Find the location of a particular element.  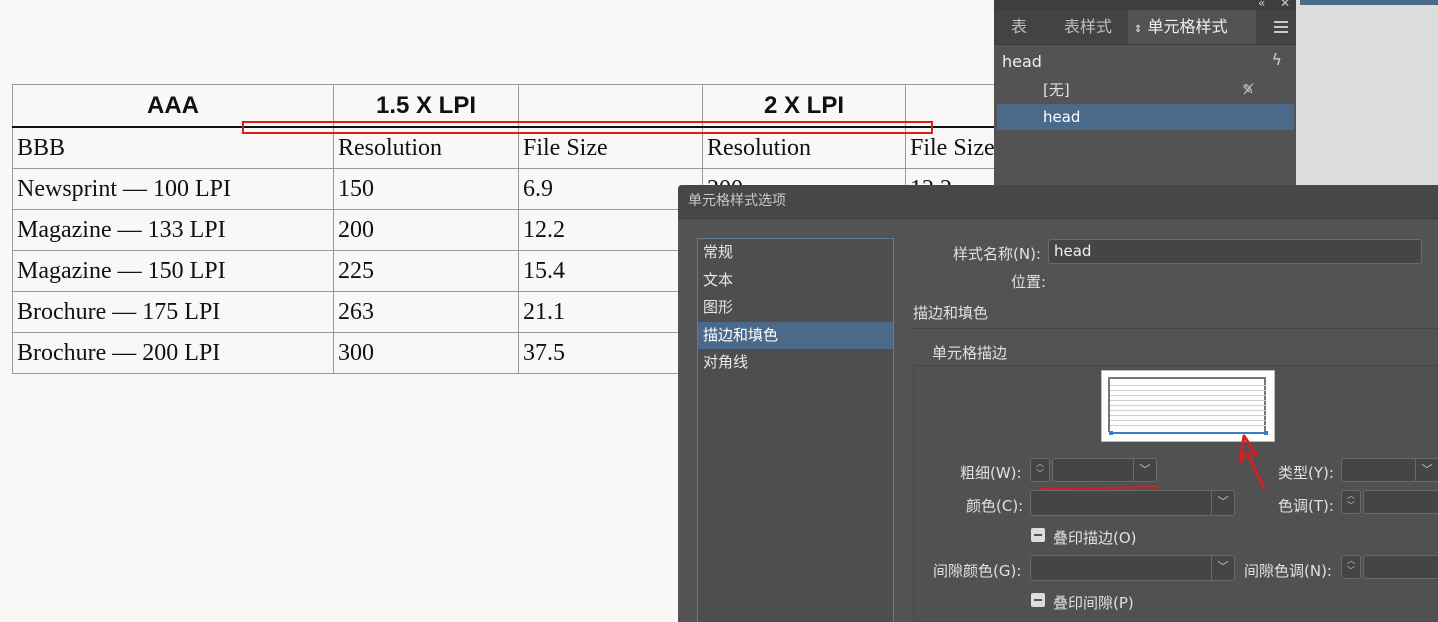

lightning-icon: ϟ is located at coordinates (1276, 59).